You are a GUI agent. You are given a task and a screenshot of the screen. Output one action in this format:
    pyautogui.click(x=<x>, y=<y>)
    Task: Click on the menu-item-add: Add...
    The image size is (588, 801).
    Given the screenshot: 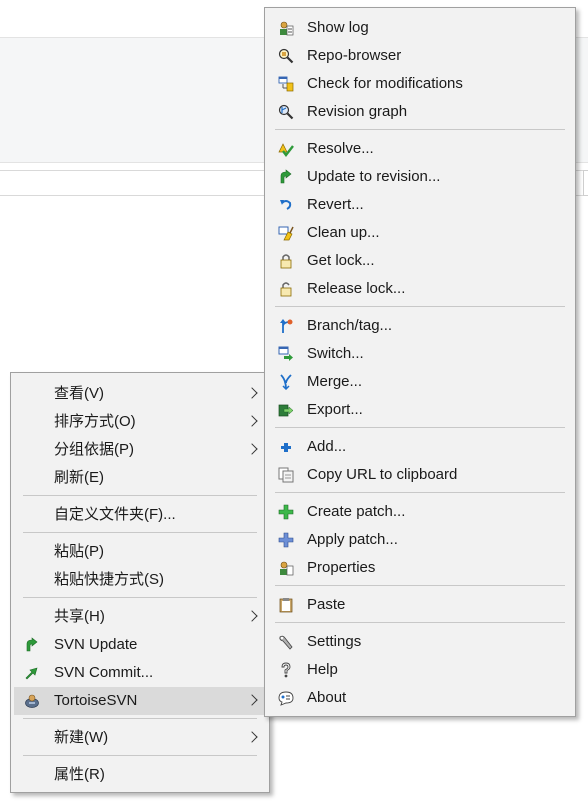 What is the action you would take?
    pyautogui.click(x=420, y=447)
    